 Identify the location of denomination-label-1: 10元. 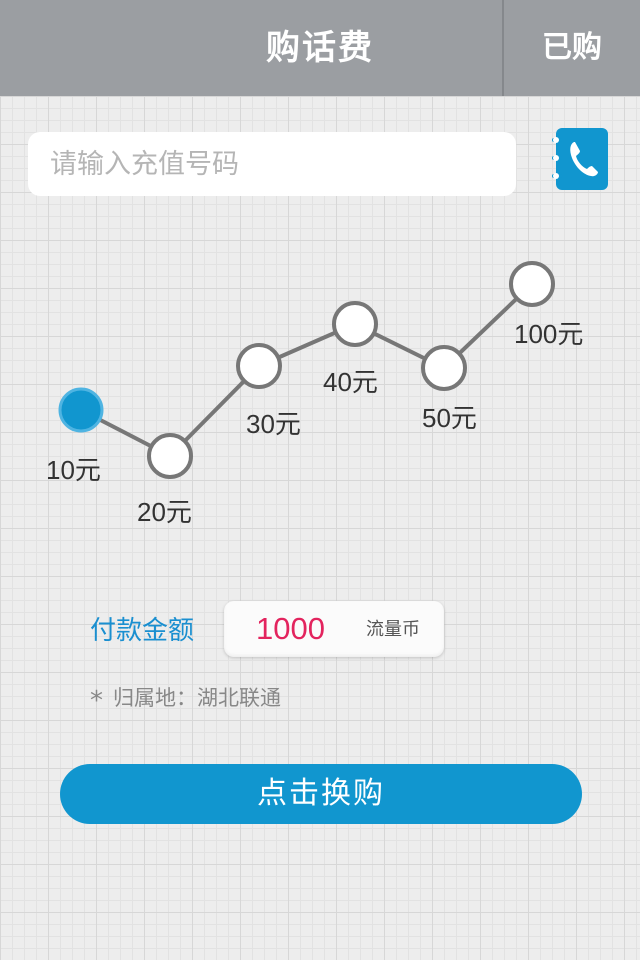
(73, 470).